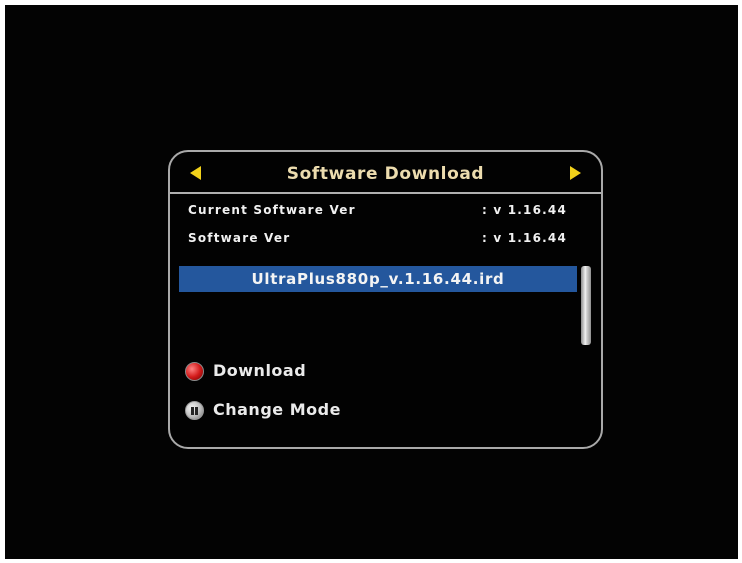 The width and height of the screenshot is (742, 563). I want to click on software-version-label: Software Ver, so click(239, 238).